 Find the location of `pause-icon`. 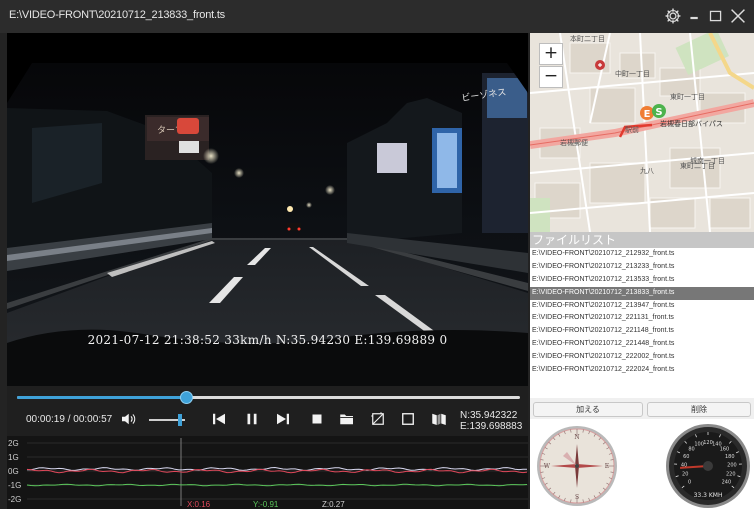

pause-icon is located at coordinates (252, 419).